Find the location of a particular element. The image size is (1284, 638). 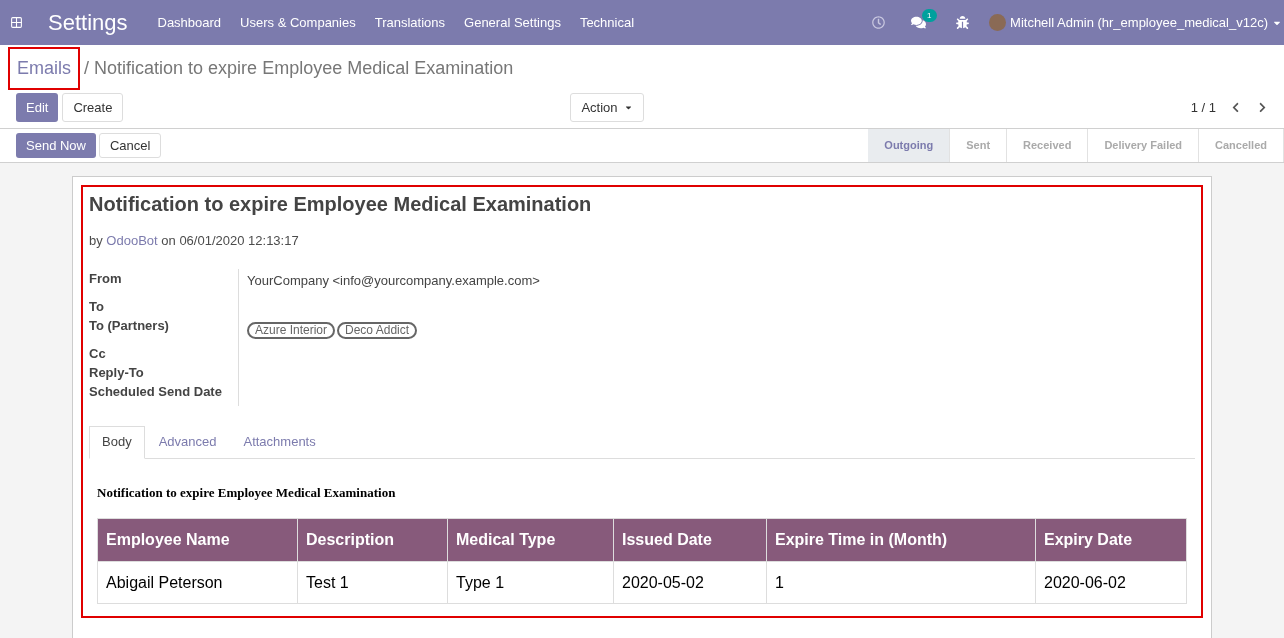

previous-icon is located at coordinates (1235, 107).